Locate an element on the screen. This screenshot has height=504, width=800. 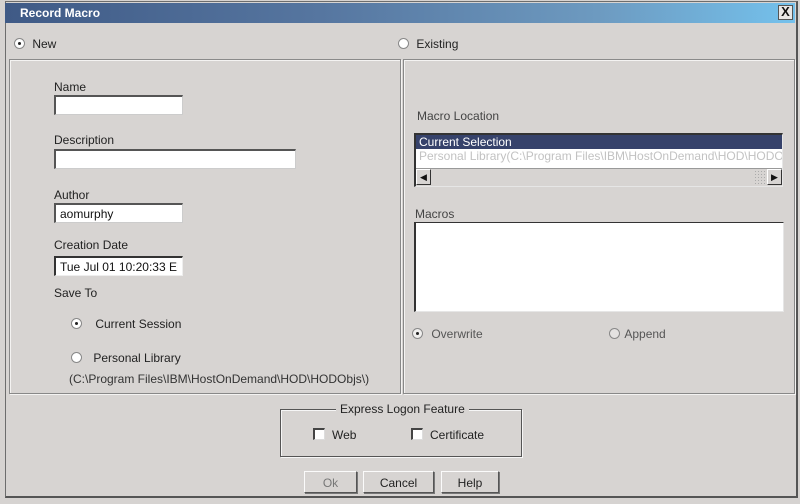
overwrite-label: Overwrite is located at coordinates (457, 333).